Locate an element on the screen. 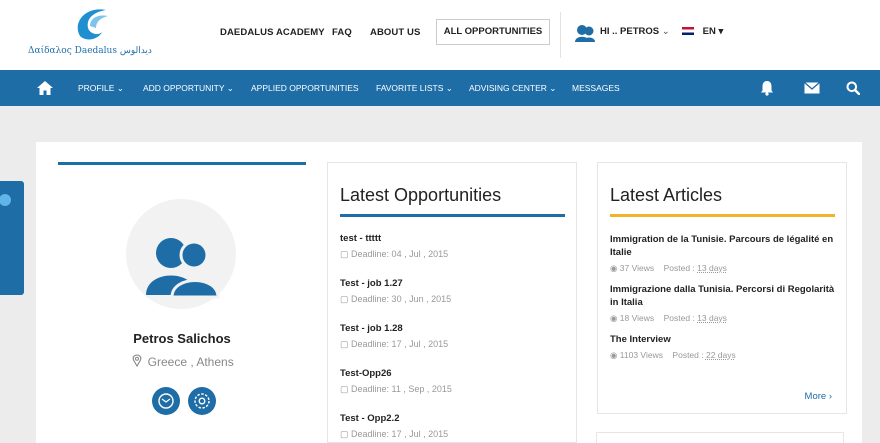  deadline-text: Deadline: 04 , Jul , 2015 is located at coordinates (400, 254).